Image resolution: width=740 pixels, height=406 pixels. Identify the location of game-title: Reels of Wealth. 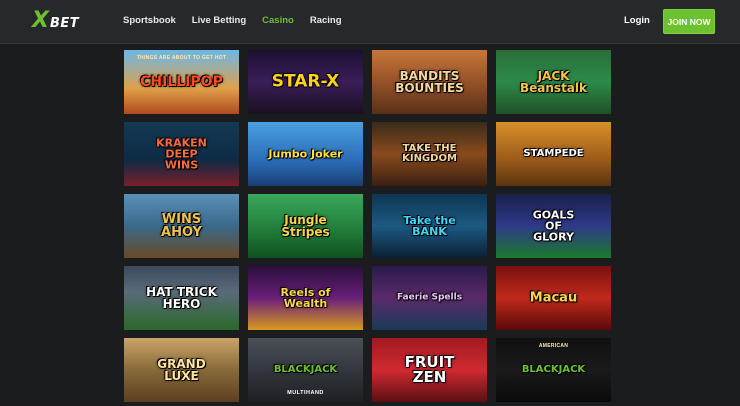
(305, 298).